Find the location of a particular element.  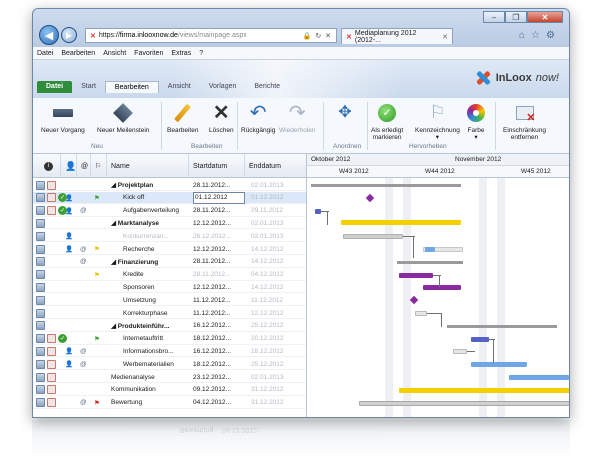

menu-favoriten: Favoriten is located at coordinates (148, 53).